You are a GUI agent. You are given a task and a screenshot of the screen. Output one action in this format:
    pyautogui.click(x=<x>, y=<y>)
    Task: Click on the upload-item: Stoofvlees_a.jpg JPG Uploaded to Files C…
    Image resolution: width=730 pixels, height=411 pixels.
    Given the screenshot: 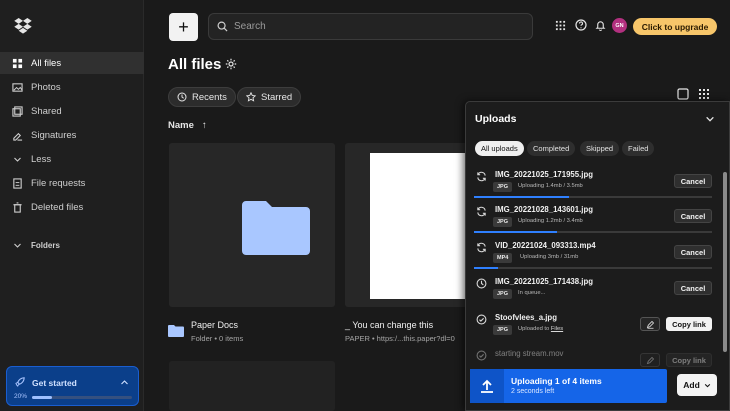 What is the action you would take?
    pyautogui.click(x=593, y=326)
    